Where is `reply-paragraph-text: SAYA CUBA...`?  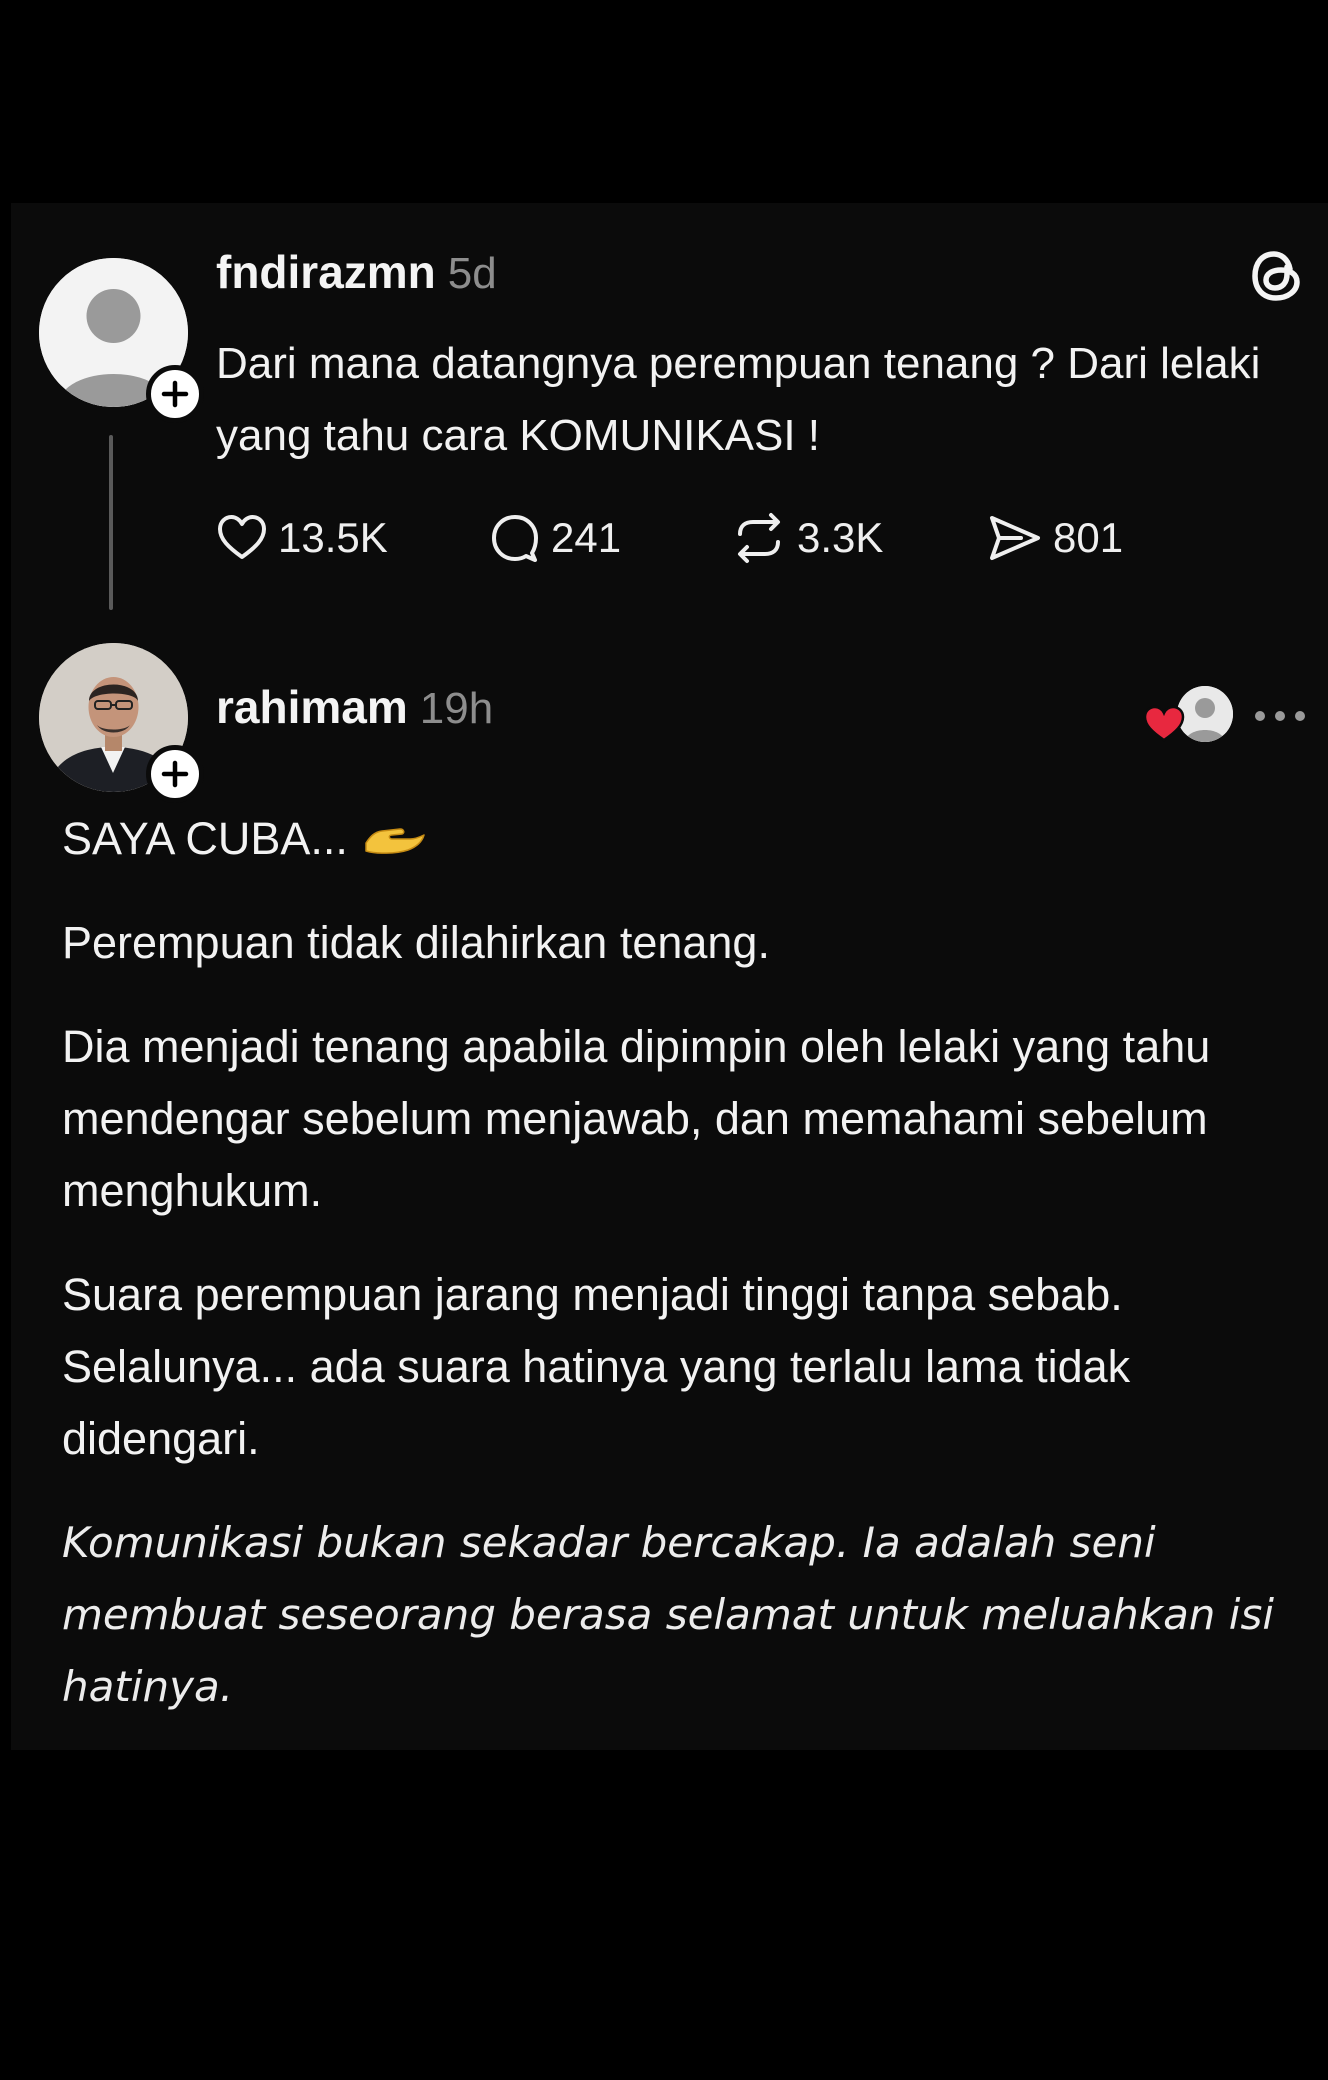
reply-paragraph-text: SAYA CUBA... is located at coordinates (205, 838).